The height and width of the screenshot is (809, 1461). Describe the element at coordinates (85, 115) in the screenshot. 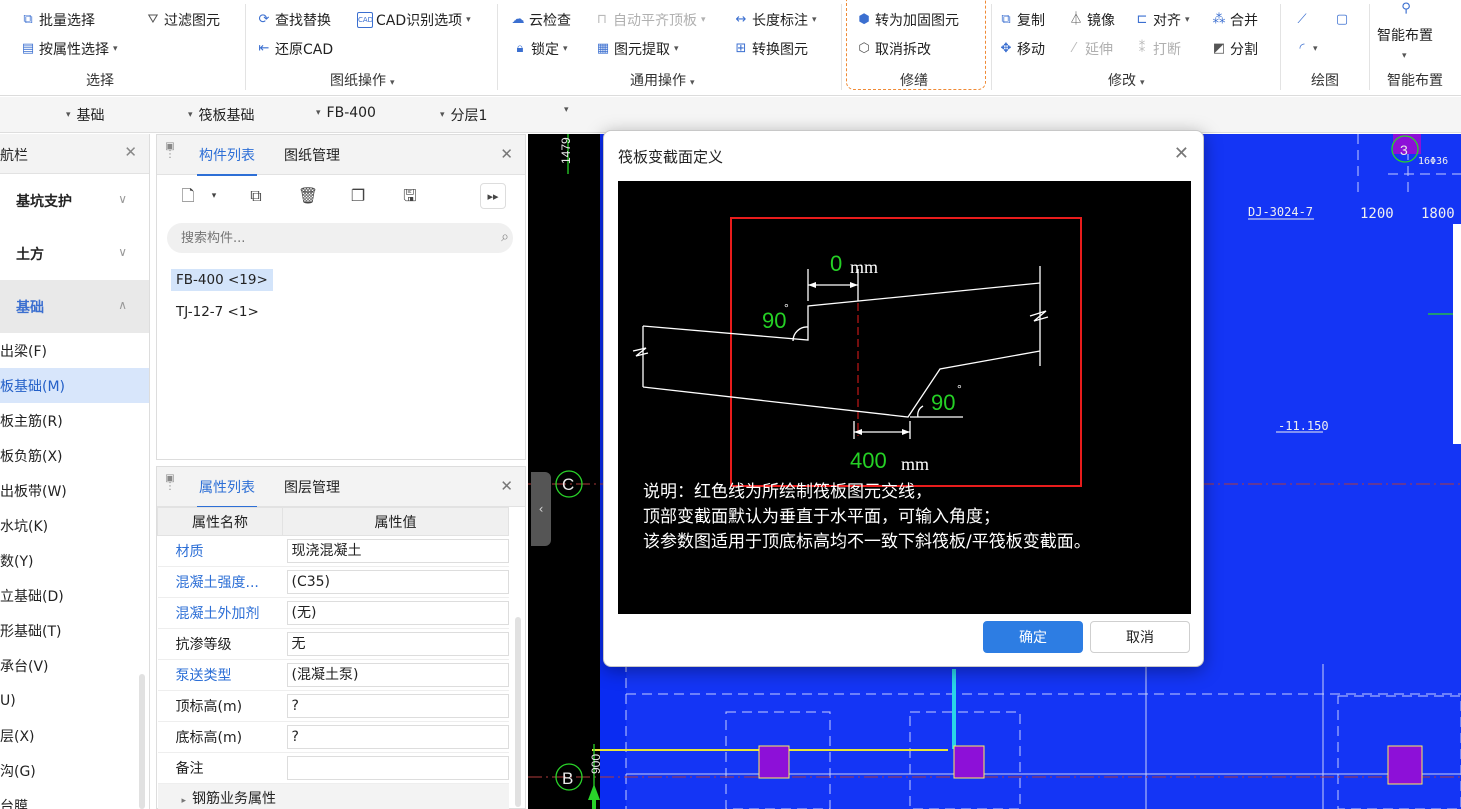

I see `category-dropdown: ▾ 基础` at that location.